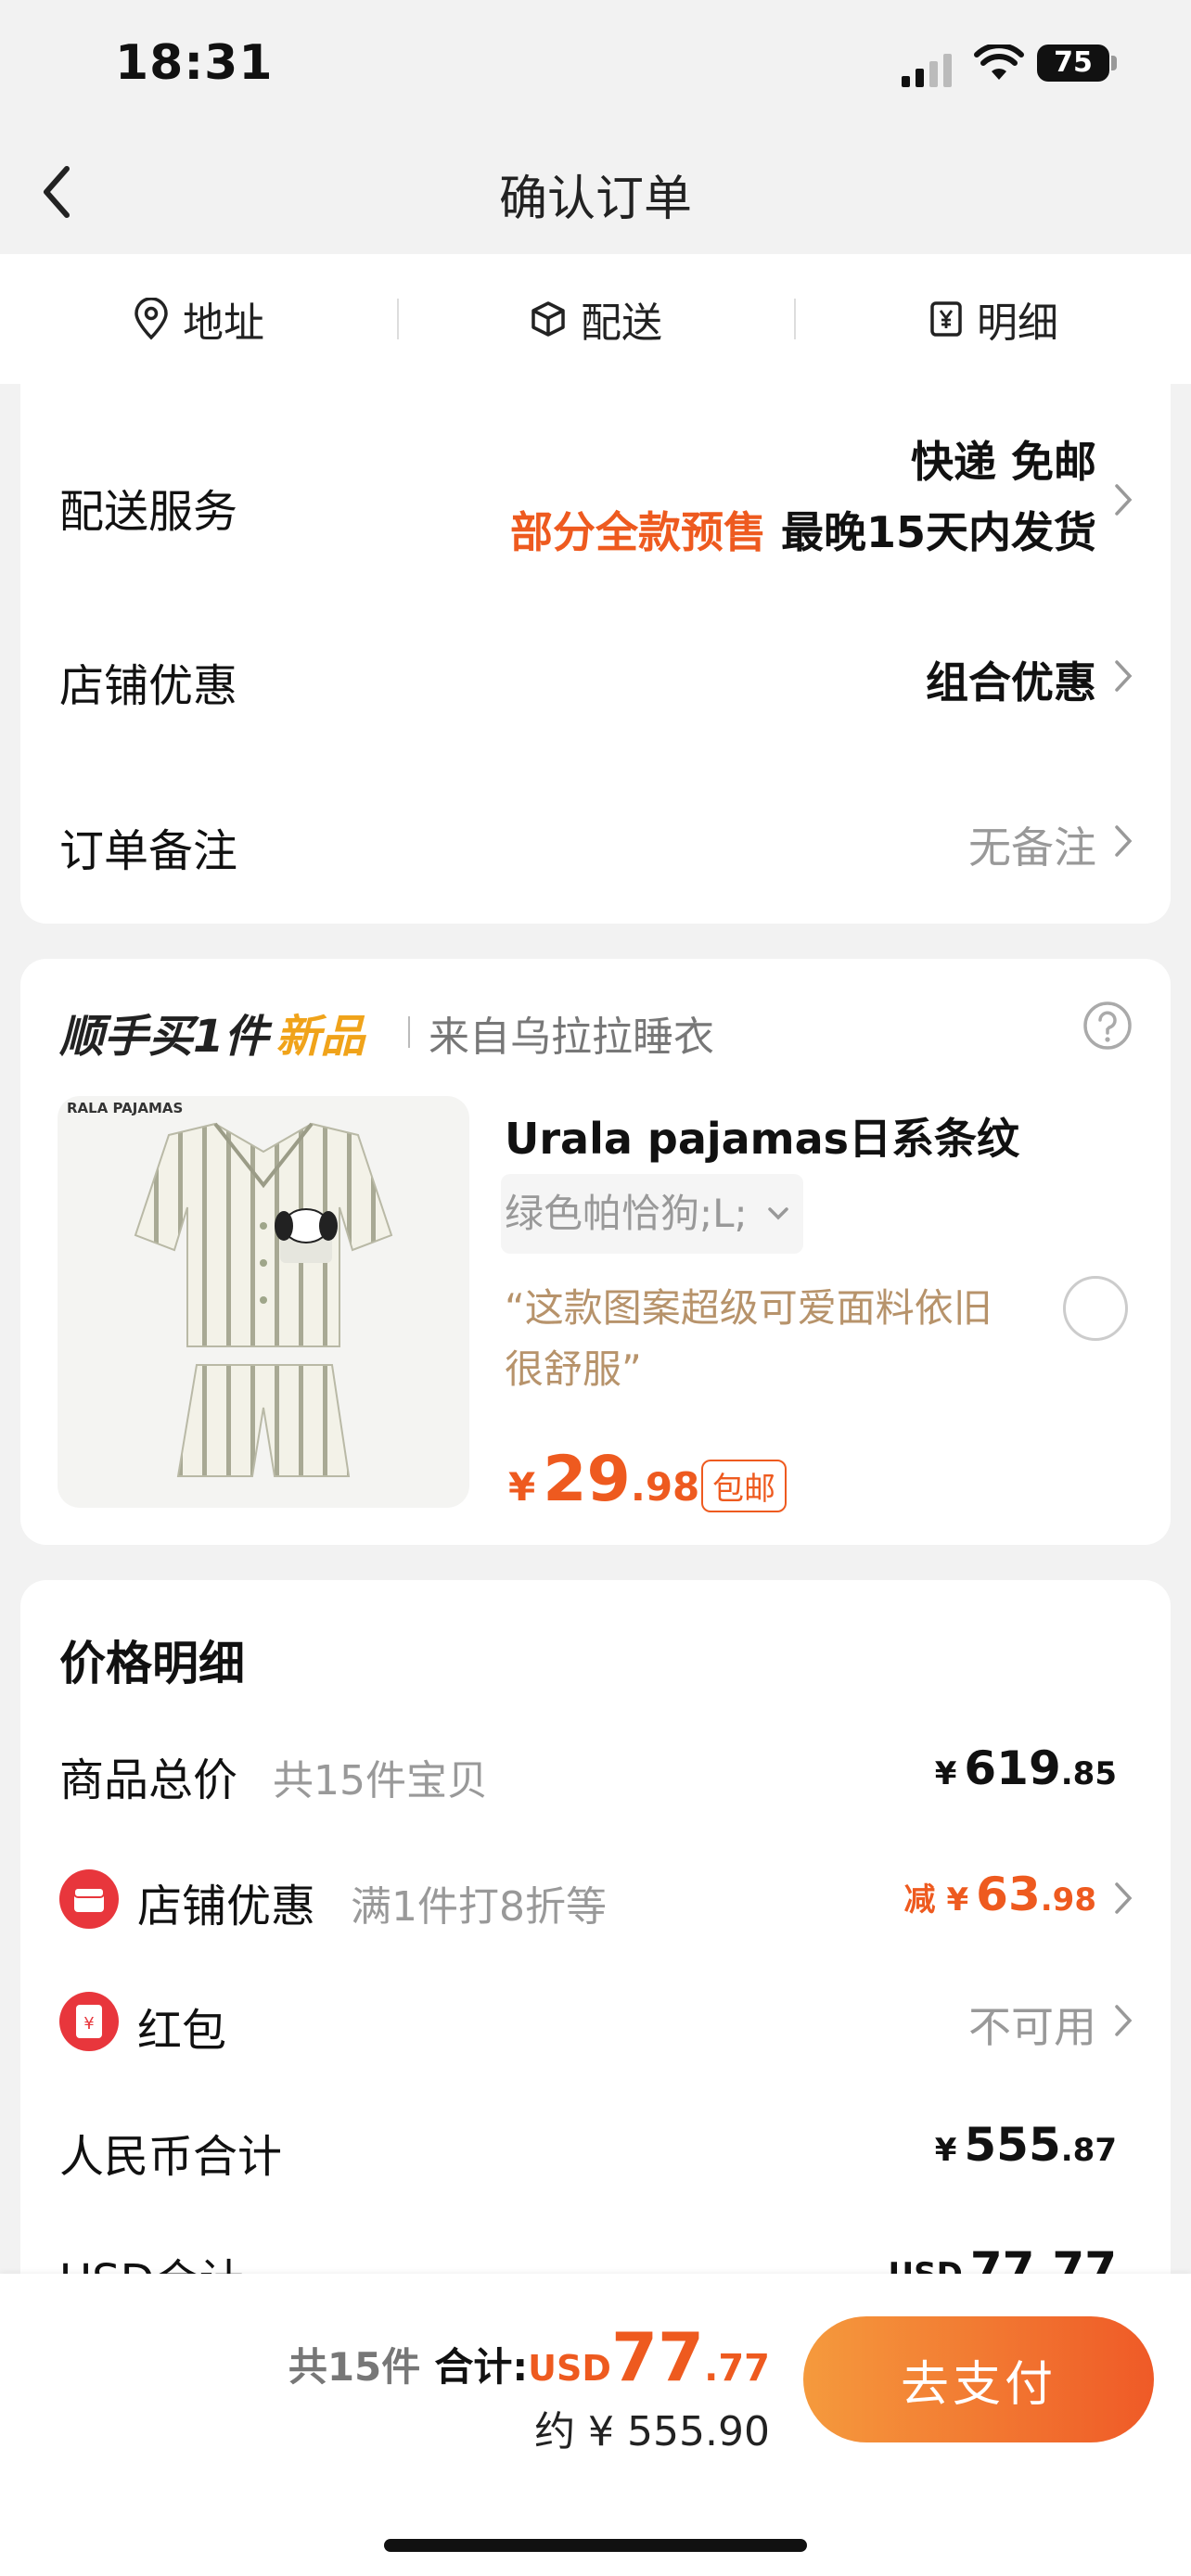 This screenshot has width=1191, height=2576. What do you see at coordinates (919, 1900) in the screenshot?
I see `shop-discount-prefix: 减` at bounding box center [919, 1900].